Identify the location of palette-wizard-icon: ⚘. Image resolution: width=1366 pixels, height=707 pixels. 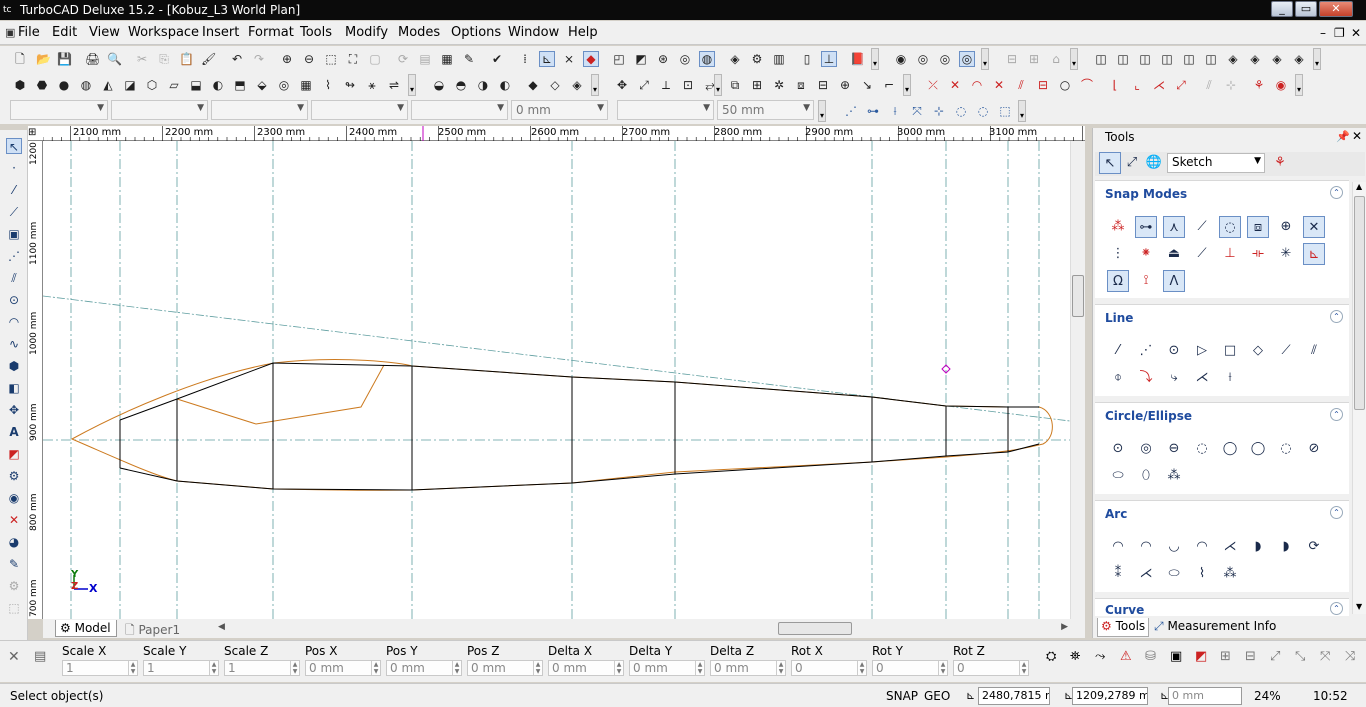
(1280, 163).